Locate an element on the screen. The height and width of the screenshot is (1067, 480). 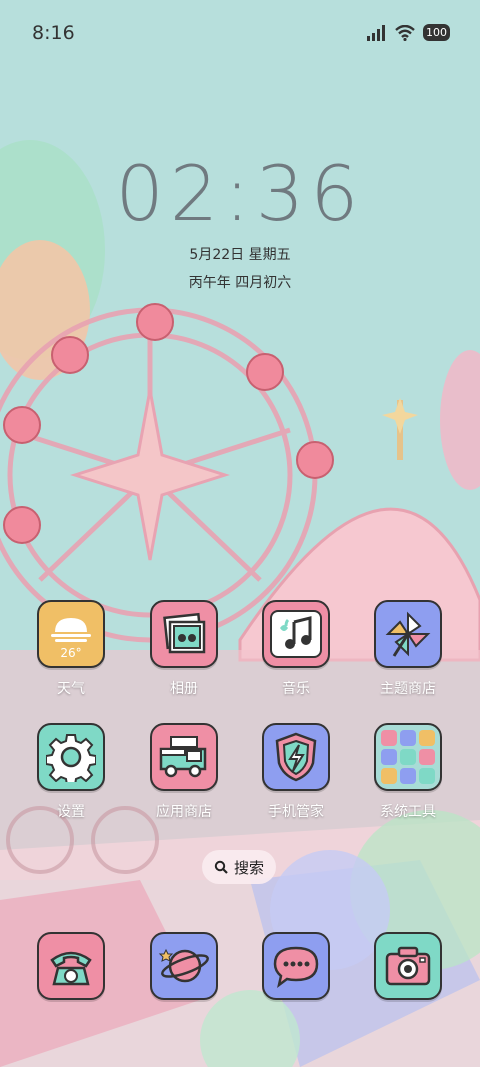
folder-icon is located at coordinates (408, 757).